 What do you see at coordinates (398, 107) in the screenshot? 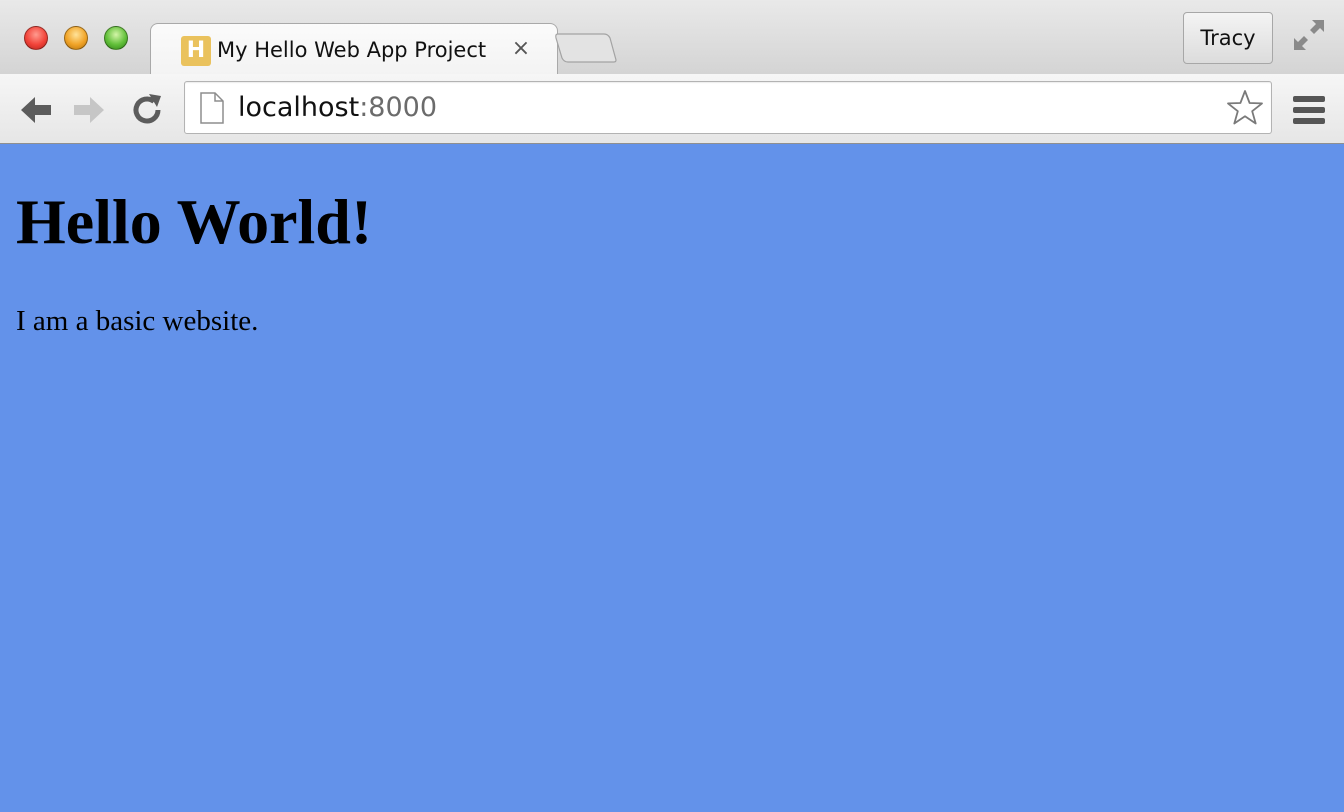
I see `url-port: :8000` at bounding box center [398, 107].